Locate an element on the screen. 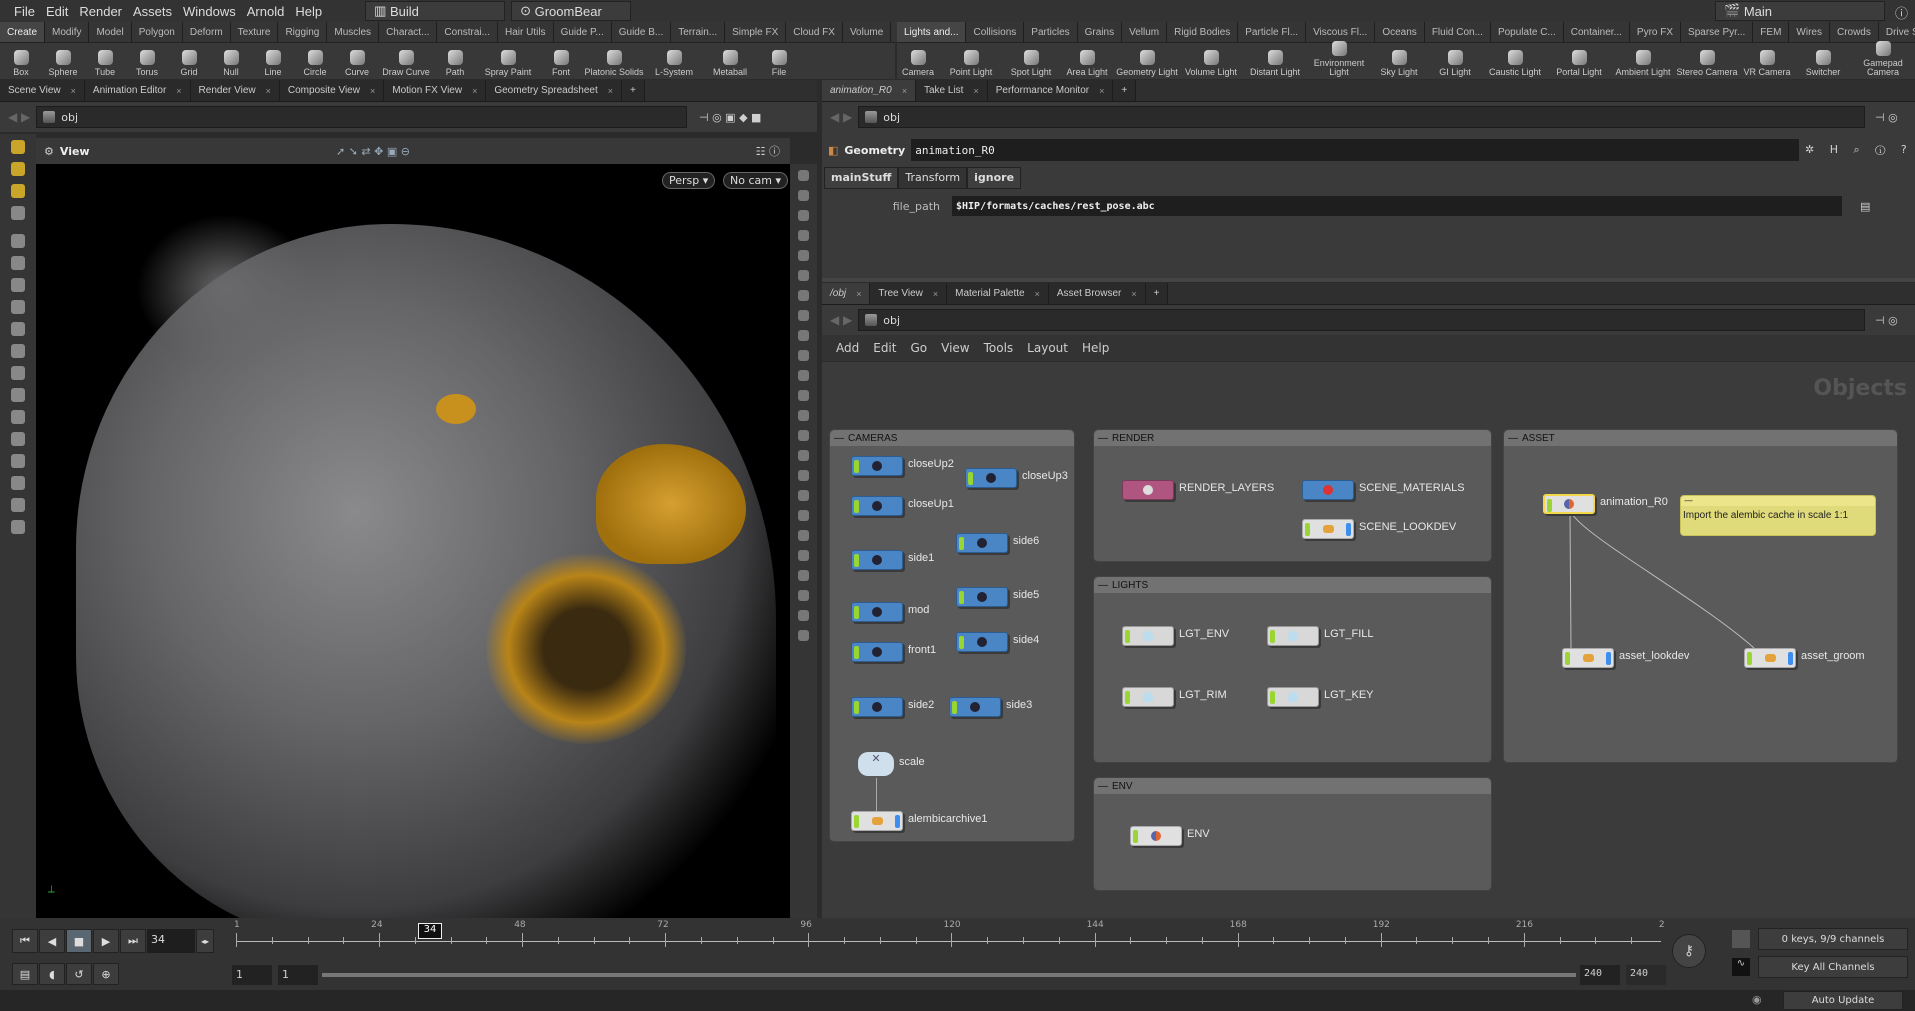 Image resolution: width=1915 pixels, height=1011 pixels. menu-file: File is located at coordinates (24, 11).